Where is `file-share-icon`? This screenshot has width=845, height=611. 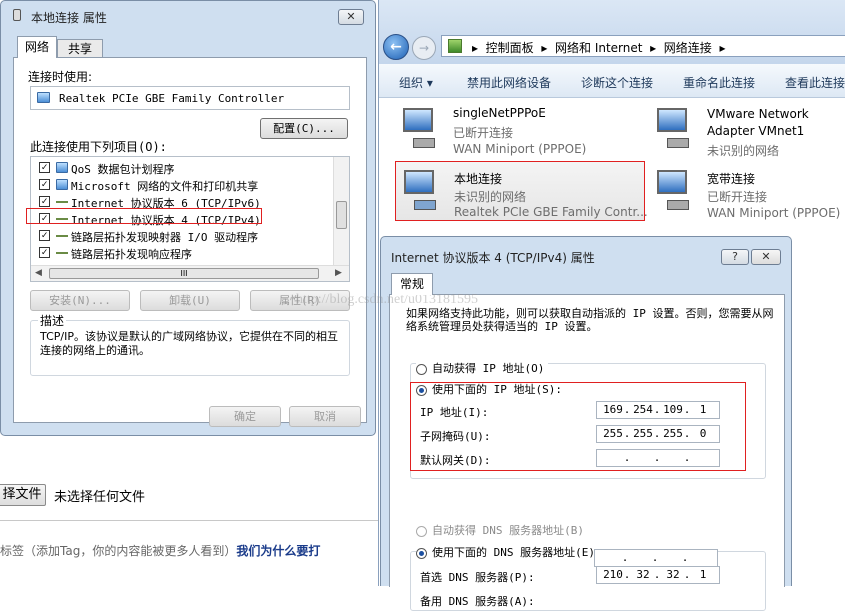
file-share-icon is located at coordinates (62, 184).